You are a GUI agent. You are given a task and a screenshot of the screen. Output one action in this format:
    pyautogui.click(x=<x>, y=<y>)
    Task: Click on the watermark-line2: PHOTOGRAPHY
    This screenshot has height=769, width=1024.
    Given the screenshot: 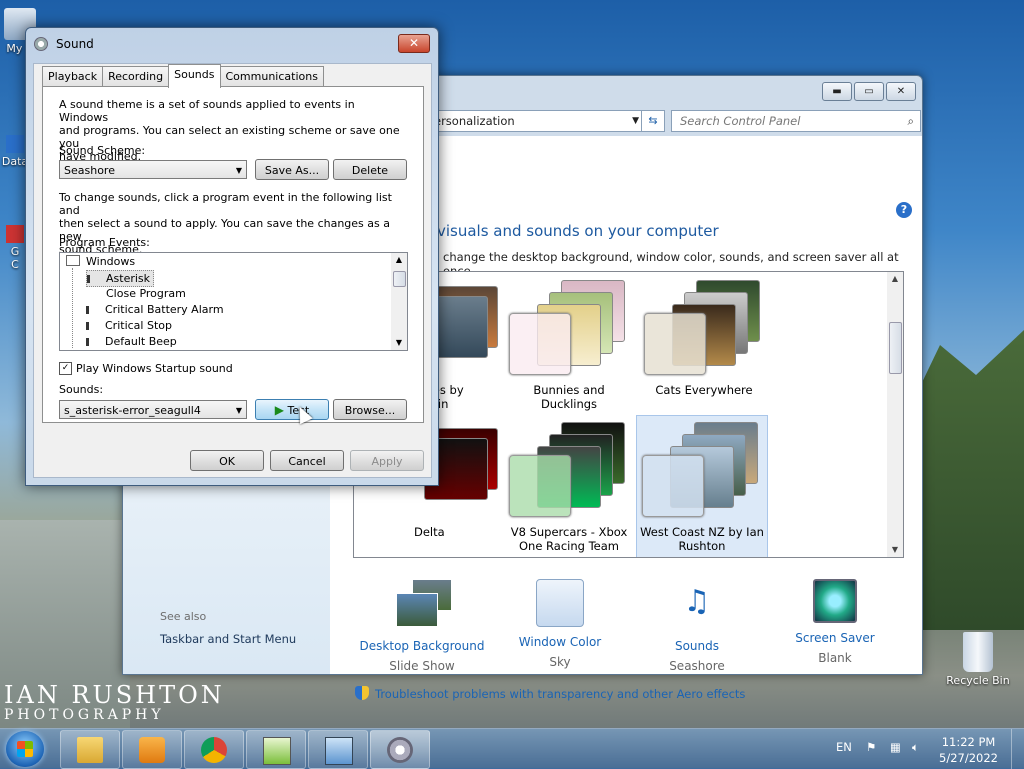 What is the action you would take?
    pyautogui.click(x=84, y=715)
    